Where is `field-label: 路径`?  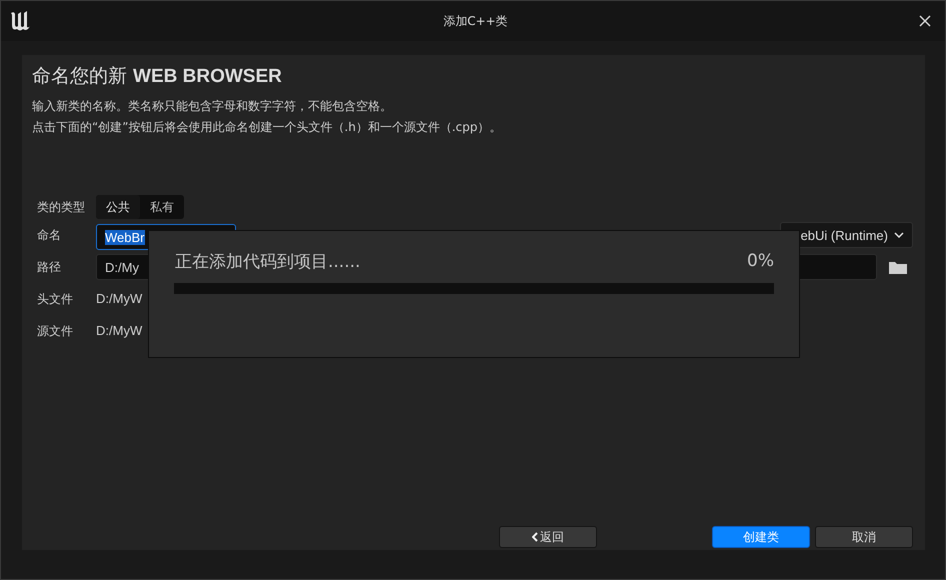 field-label: 路径 is located at coordinates (49, 267).